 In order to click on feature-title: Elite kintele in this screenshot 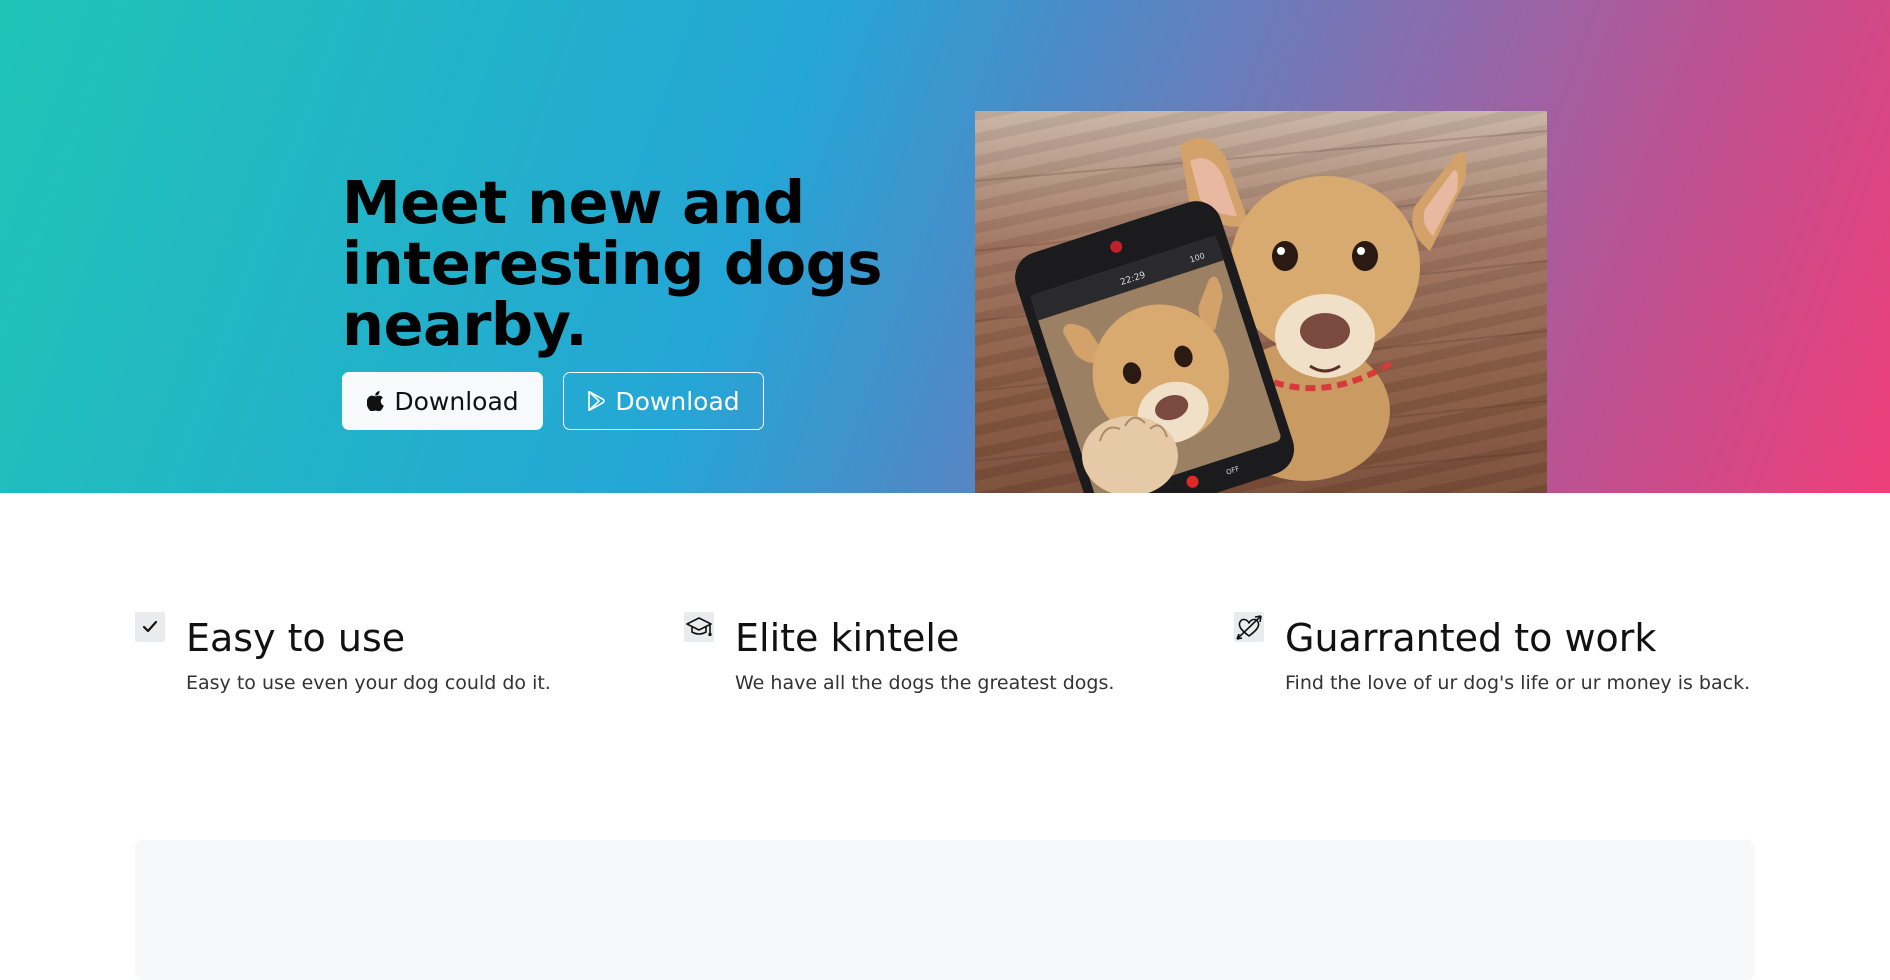, I will do `click(847, 638)`.